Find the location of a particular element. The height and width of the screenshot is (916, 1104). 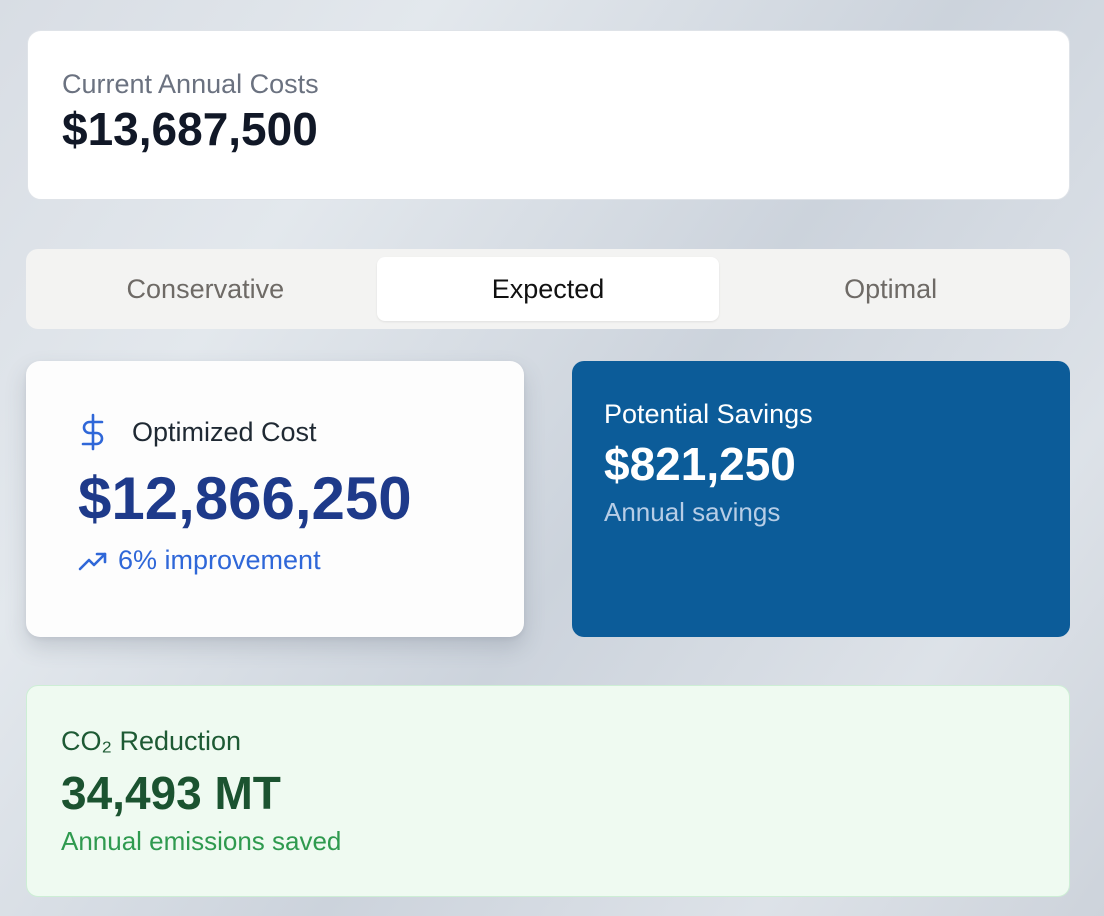

tab-expected: Expected is located at coordinates (548, 289).